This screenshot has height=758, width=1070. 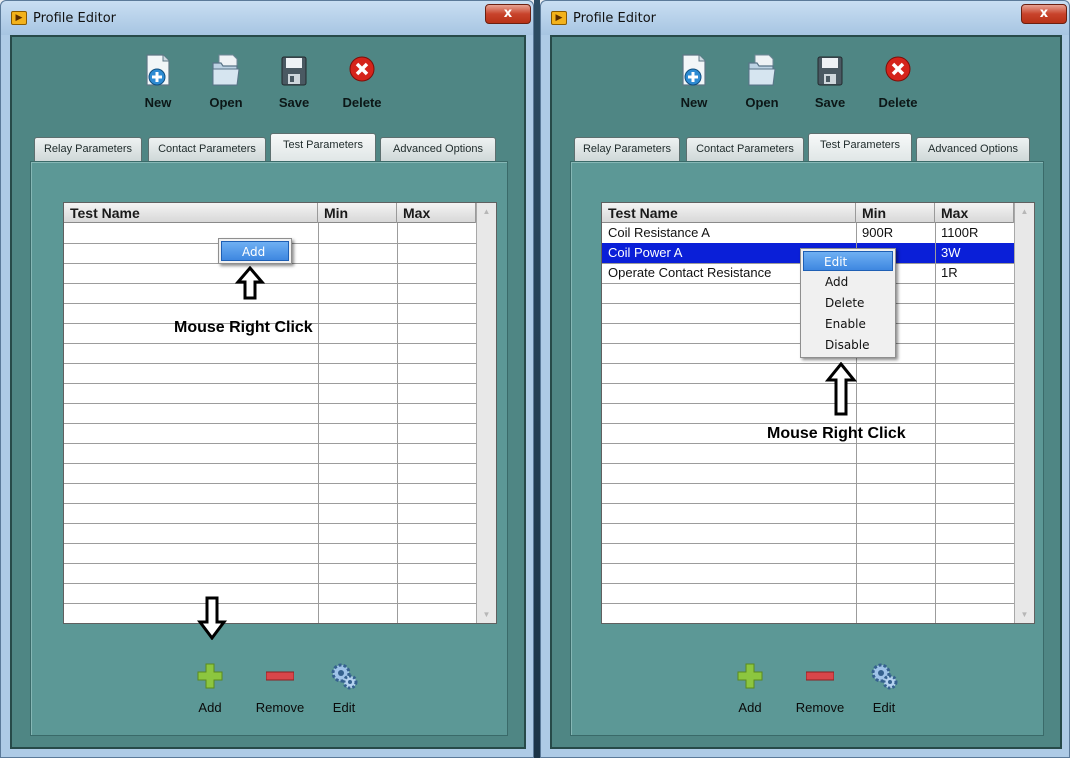 I want to click on context-menu-disable: Disable, so click(x=848, y=345).